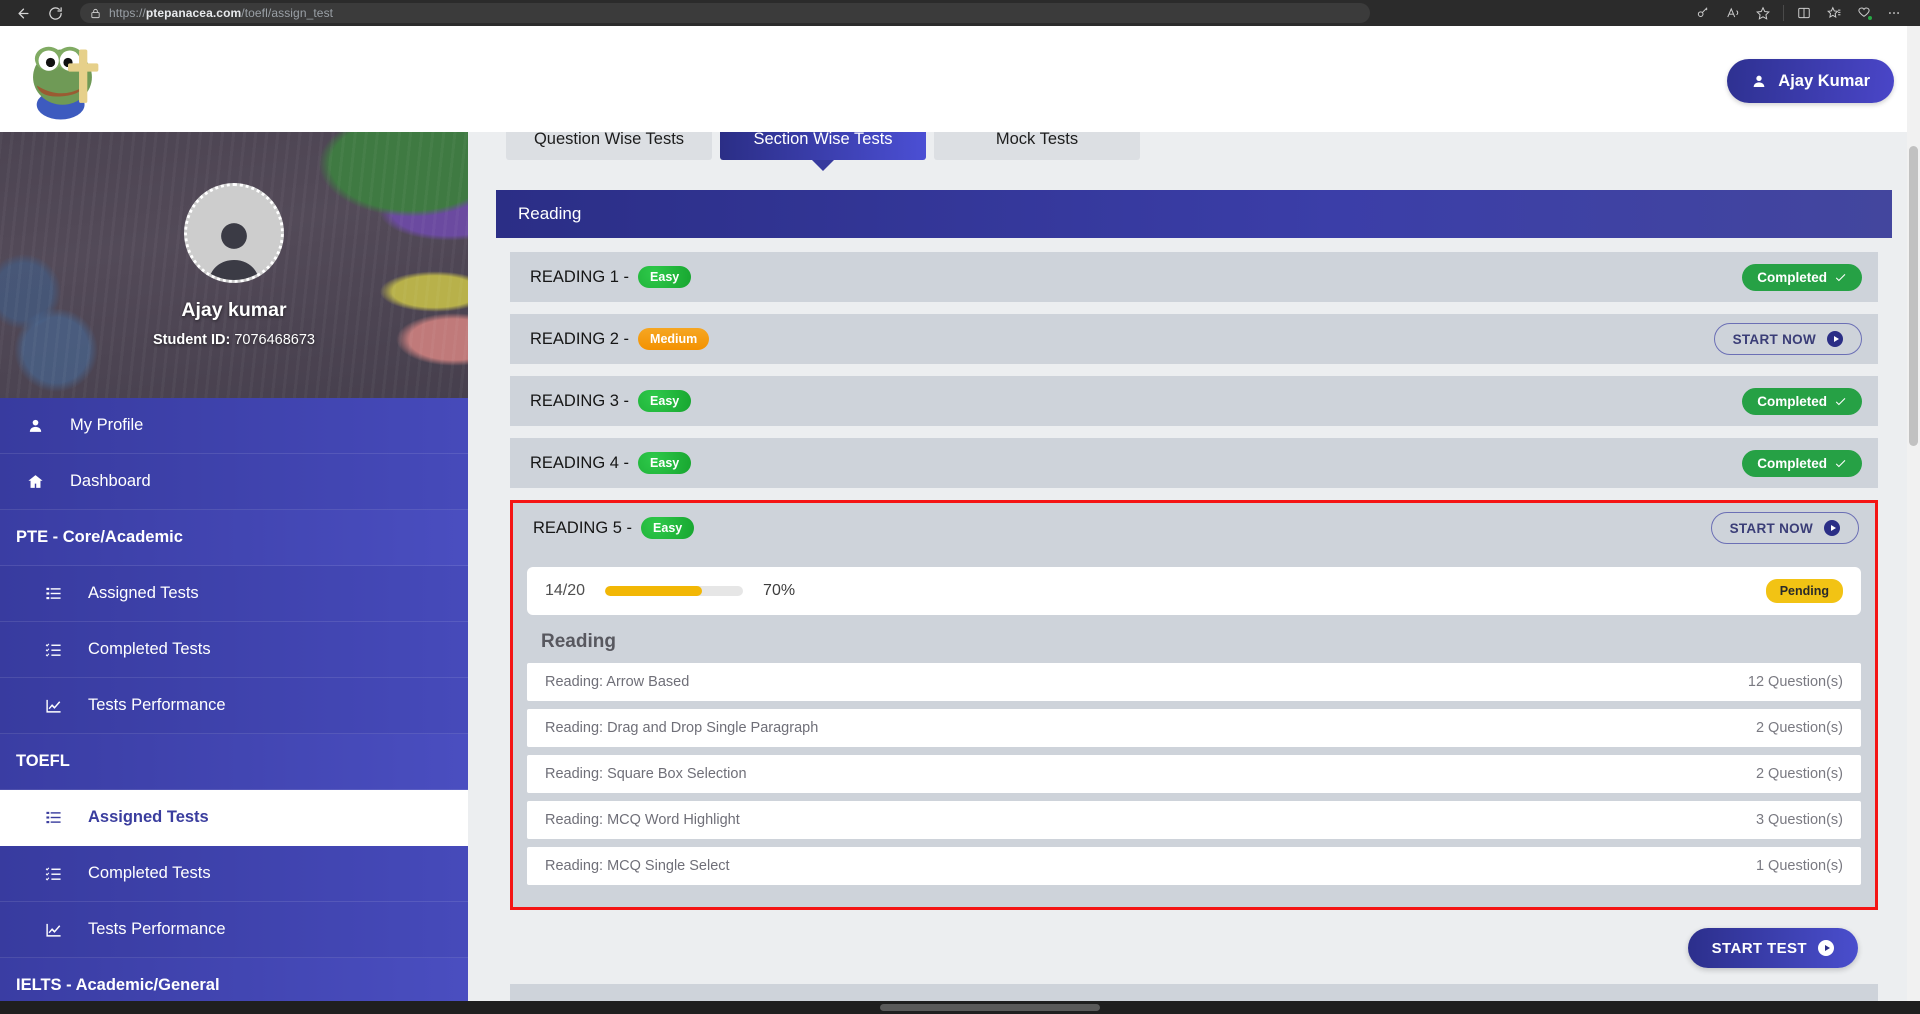 This screenshot has width=1920, height=1014. I want to click on user-account-button: Ajay Kumar, so click(1810, 81).